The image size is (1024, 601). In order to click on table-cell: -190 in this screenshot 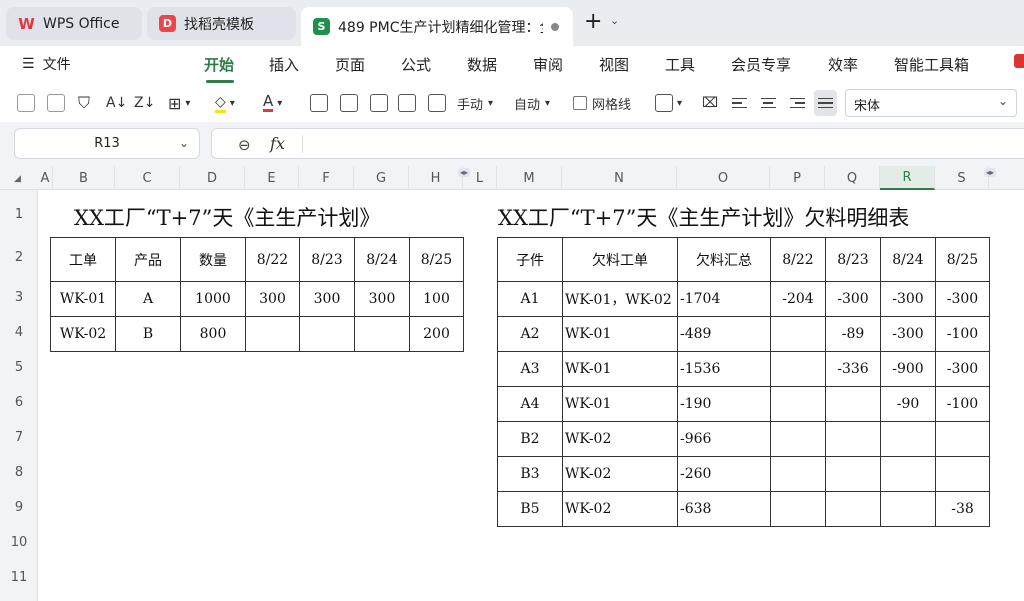, I will do `click(724, 404)`.